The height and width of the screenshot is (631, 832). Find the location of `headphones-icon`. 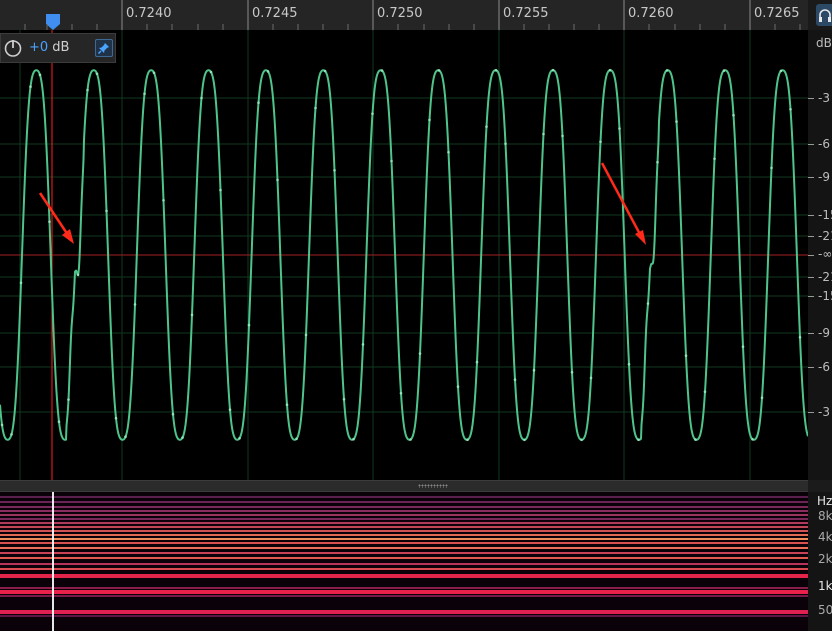

headphones-icon is located at coordinates (825, 15).